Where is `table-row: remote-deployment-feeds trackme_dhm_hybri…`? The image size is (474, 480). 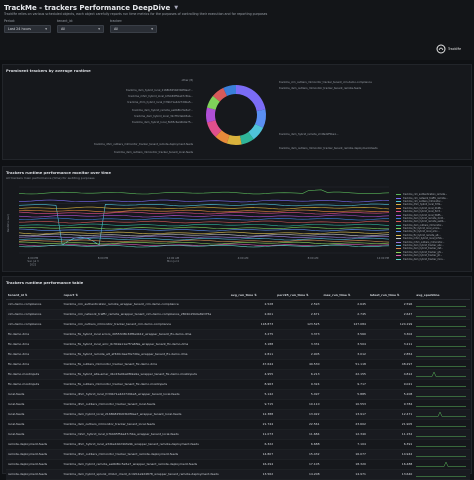 table-row: remote-deployment-feeds trackme_dhm_hybri… is located at coordinates (238, 444).